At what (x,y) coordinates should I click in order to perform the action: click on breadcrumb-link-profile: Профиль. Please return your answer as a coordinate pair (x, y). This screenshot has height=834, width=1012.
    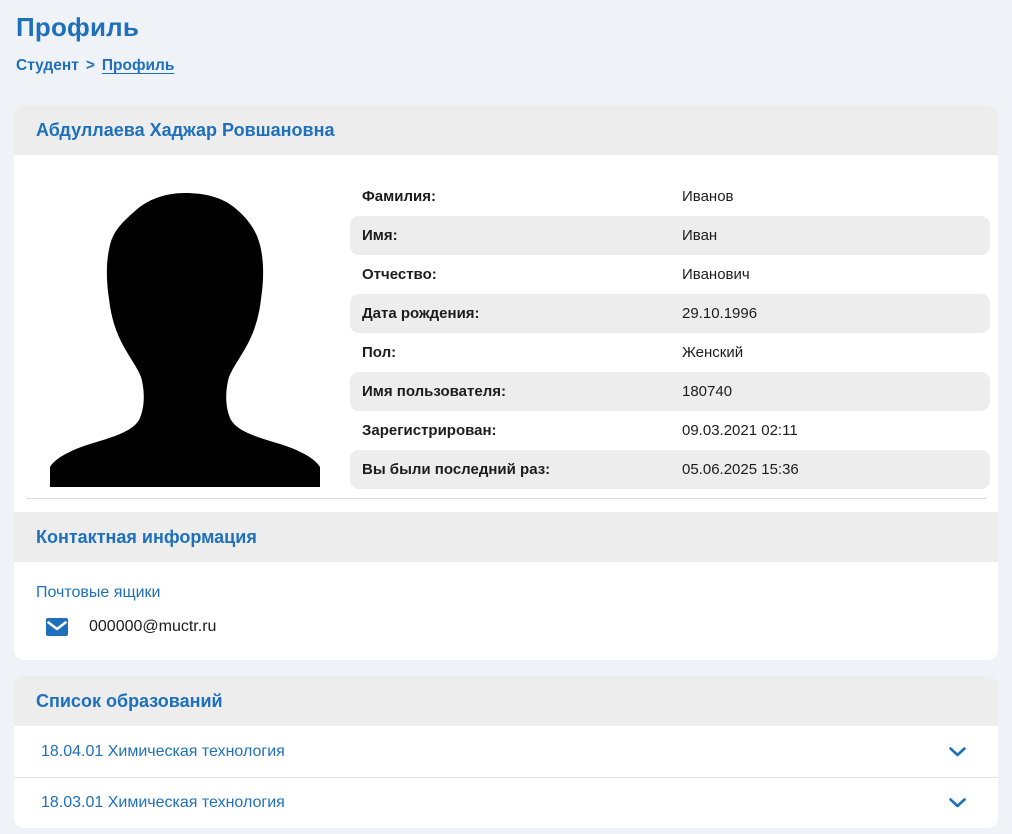
    Looking at the image, I should click on (138, 65).